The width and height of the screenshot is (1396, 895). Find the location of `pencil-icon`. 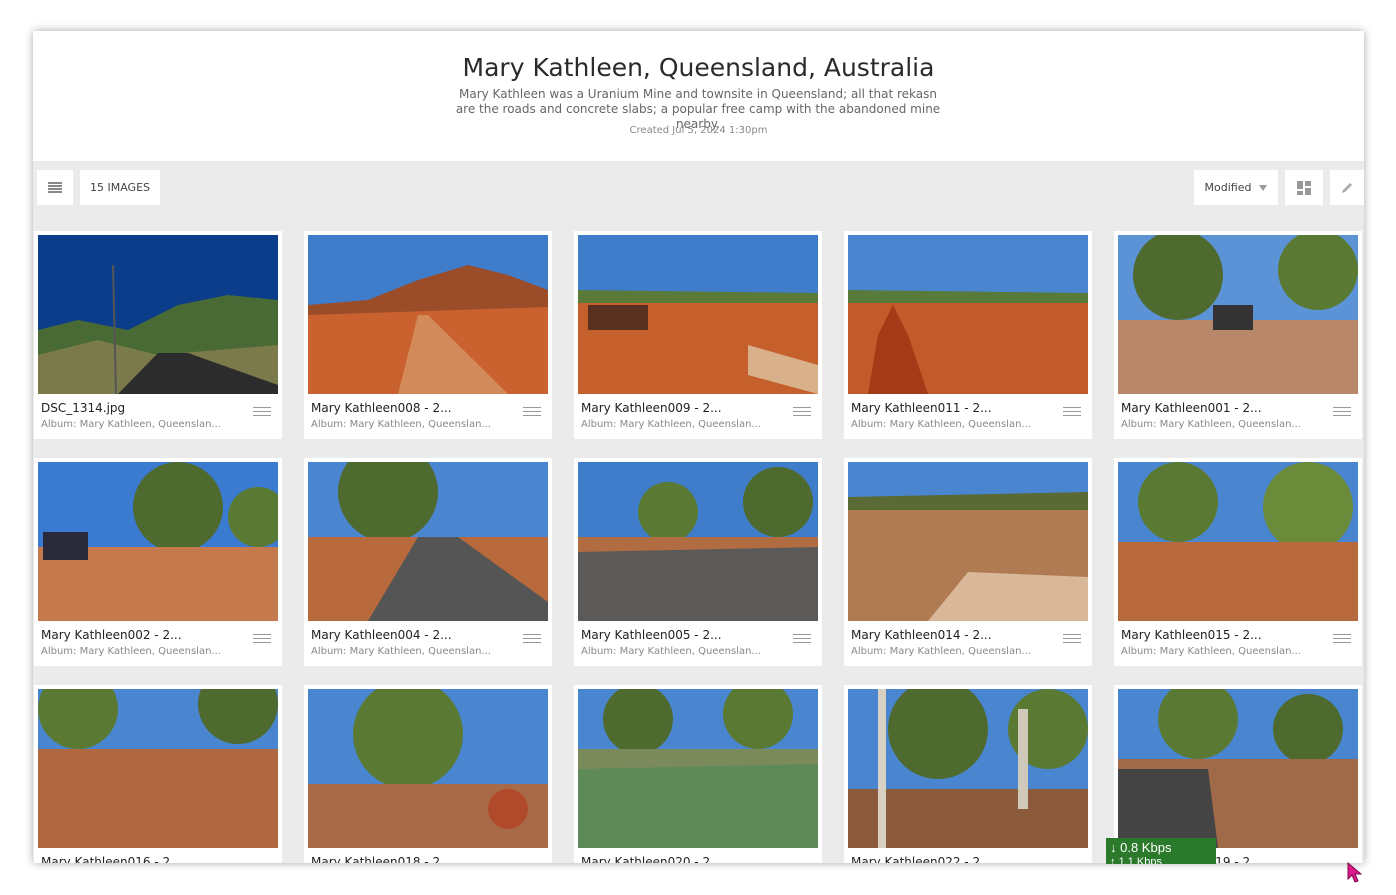

pencil-icon is located at coordinates (1347, 187).